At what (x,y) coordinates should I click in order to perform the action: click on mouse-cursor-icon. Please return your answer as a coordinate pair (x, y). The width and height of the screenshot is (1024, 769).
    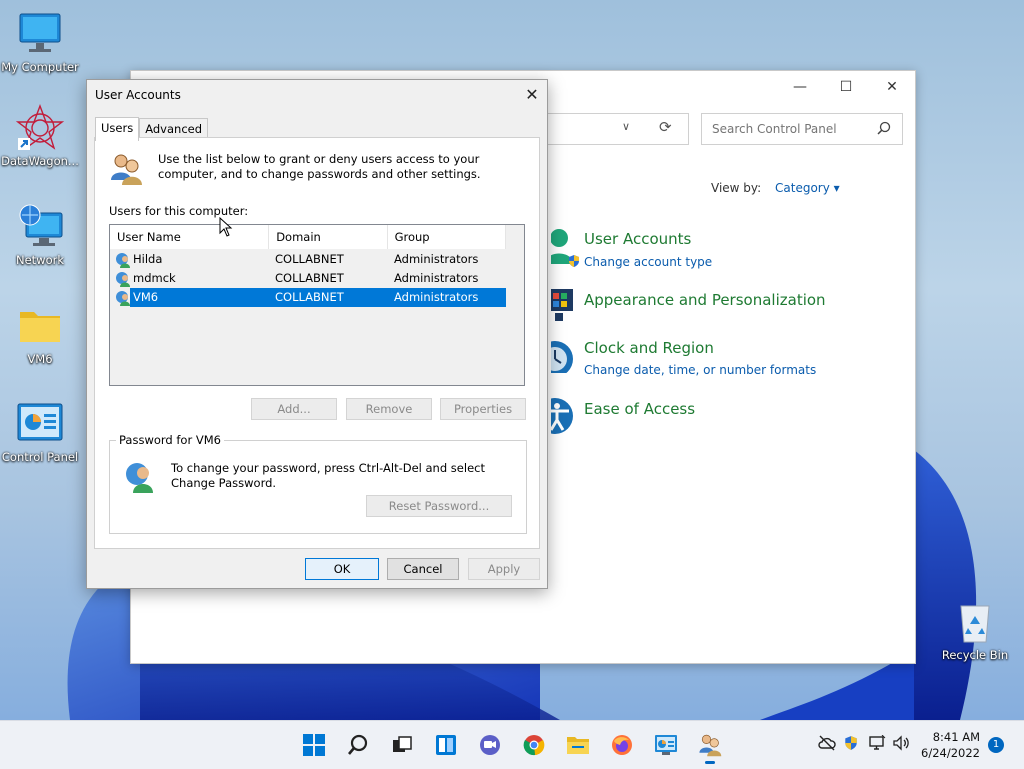
    Looking at the image, I should click on (226, 227).